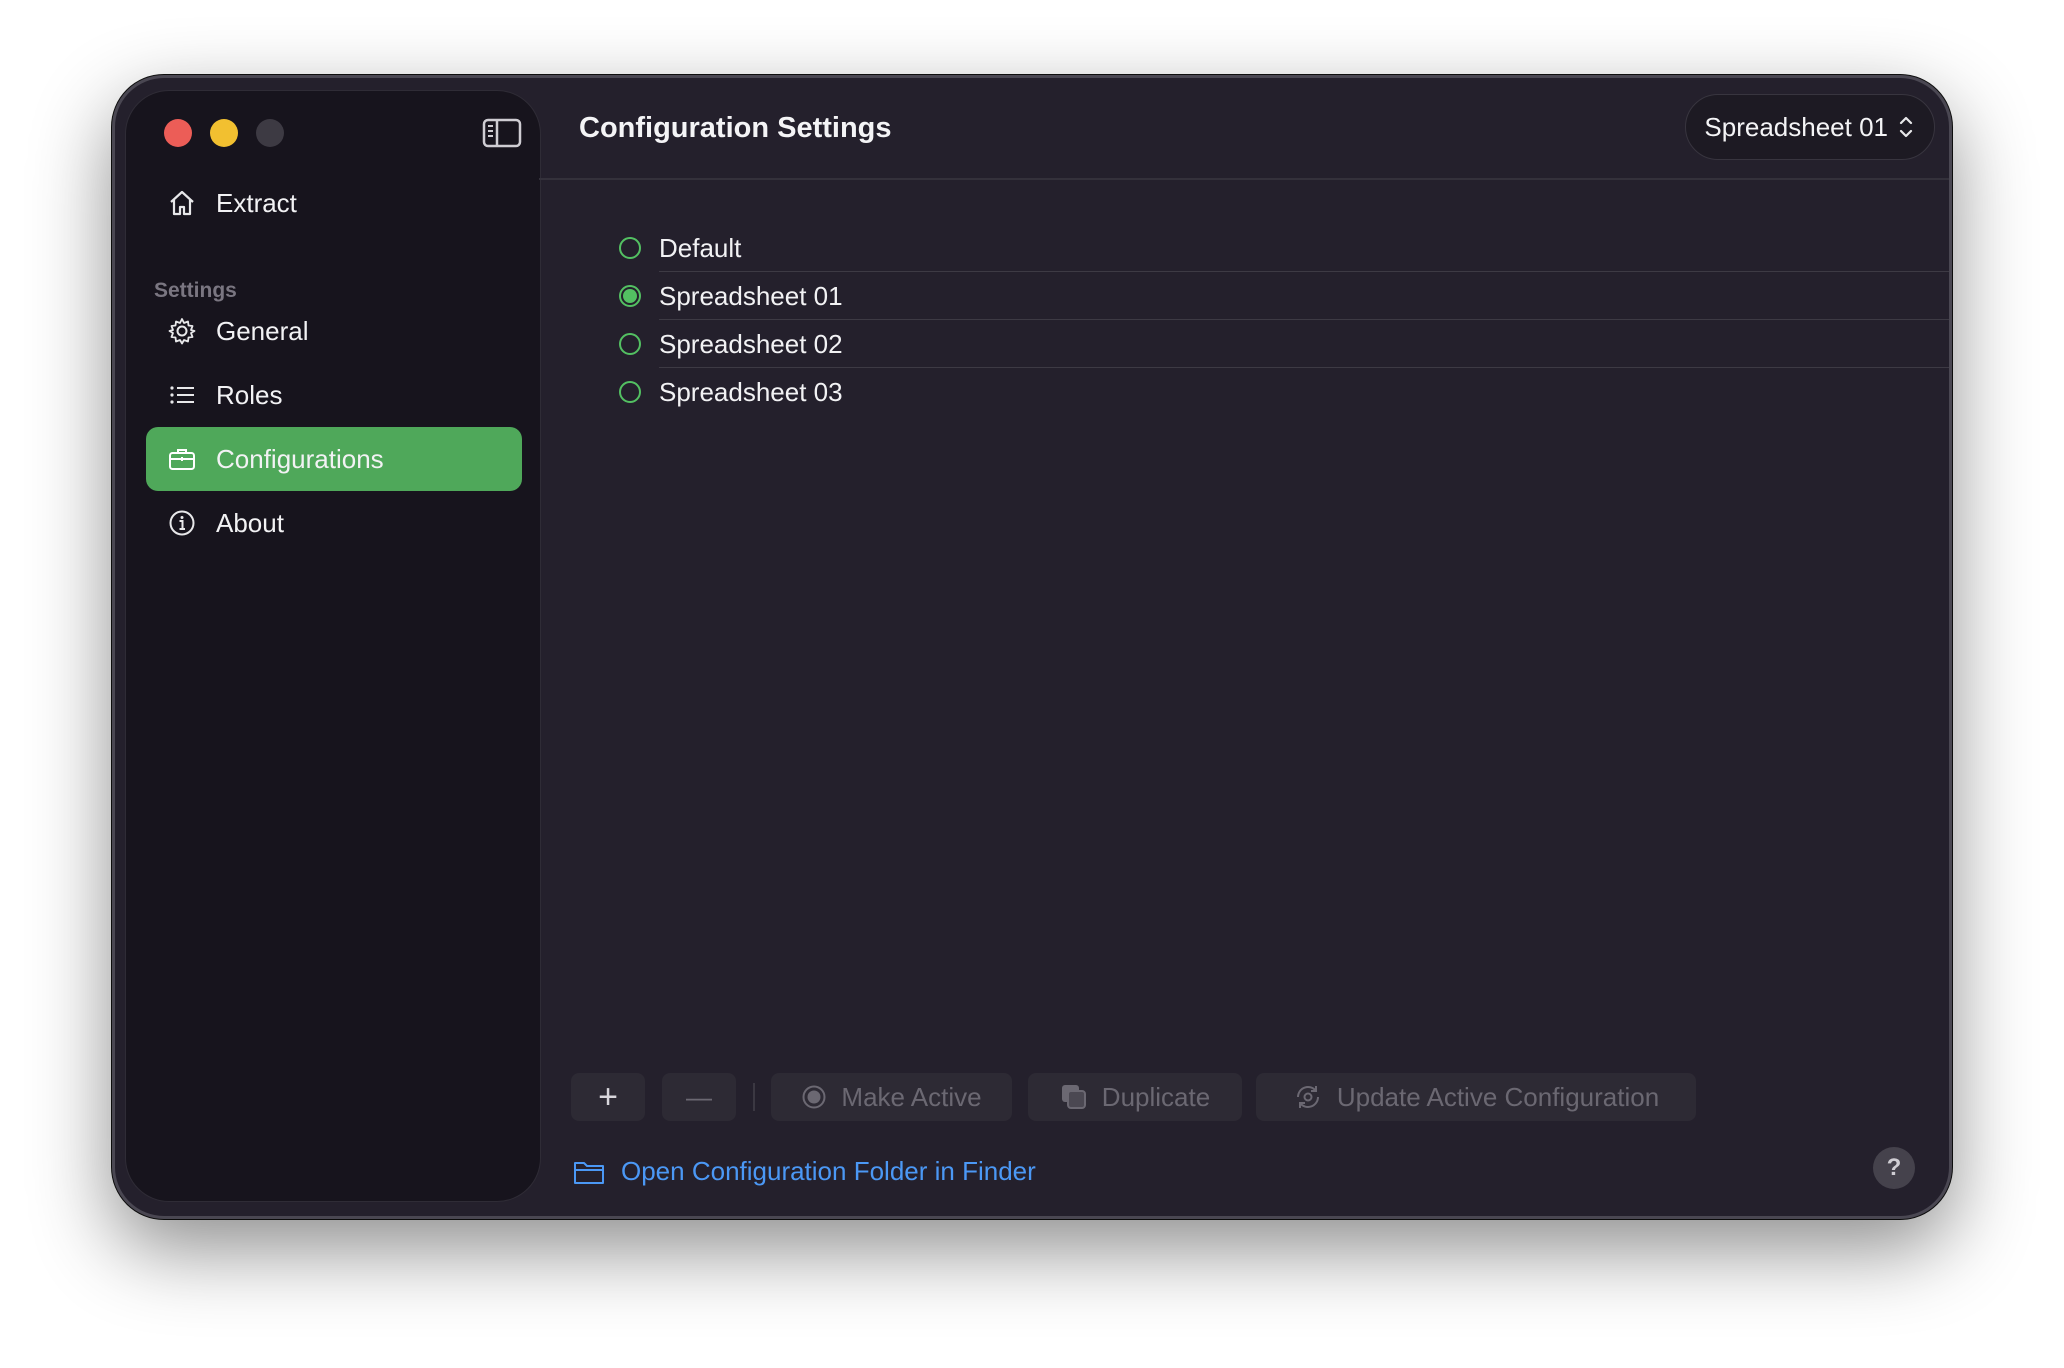 Image resolution: width=2064 pixels, height=1368 pixels. What do you see at coordinates (1244, 179) in the screenshot?
I see `header-divider` at bounding box center [1244, 179].